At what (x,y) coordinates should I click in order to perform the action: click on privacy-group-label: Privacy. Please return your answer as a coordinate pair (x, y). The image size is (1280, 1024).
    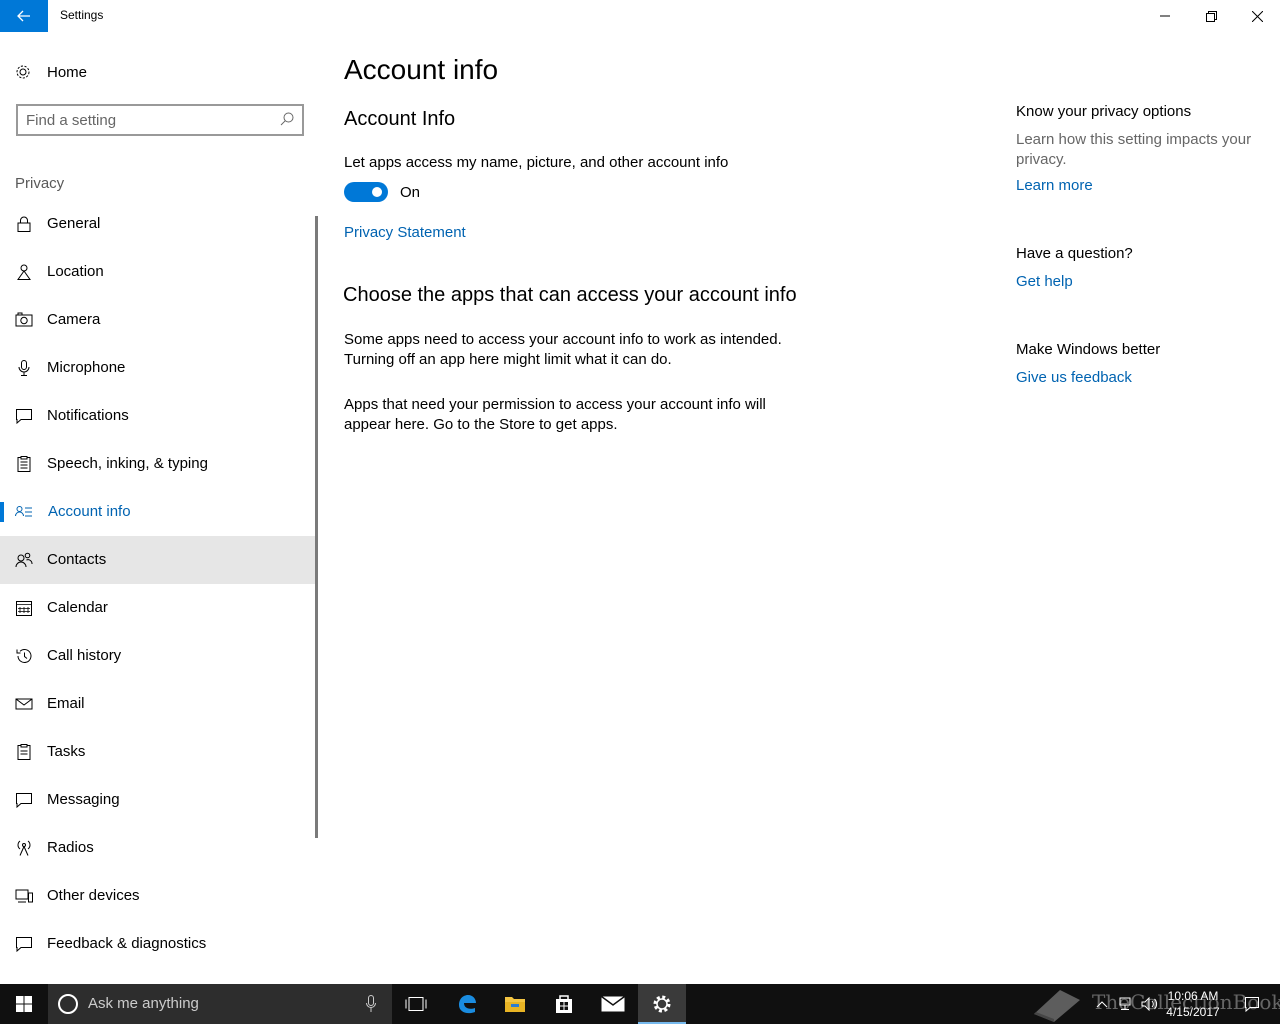
    Looking at the image, I should click on (40, 183).